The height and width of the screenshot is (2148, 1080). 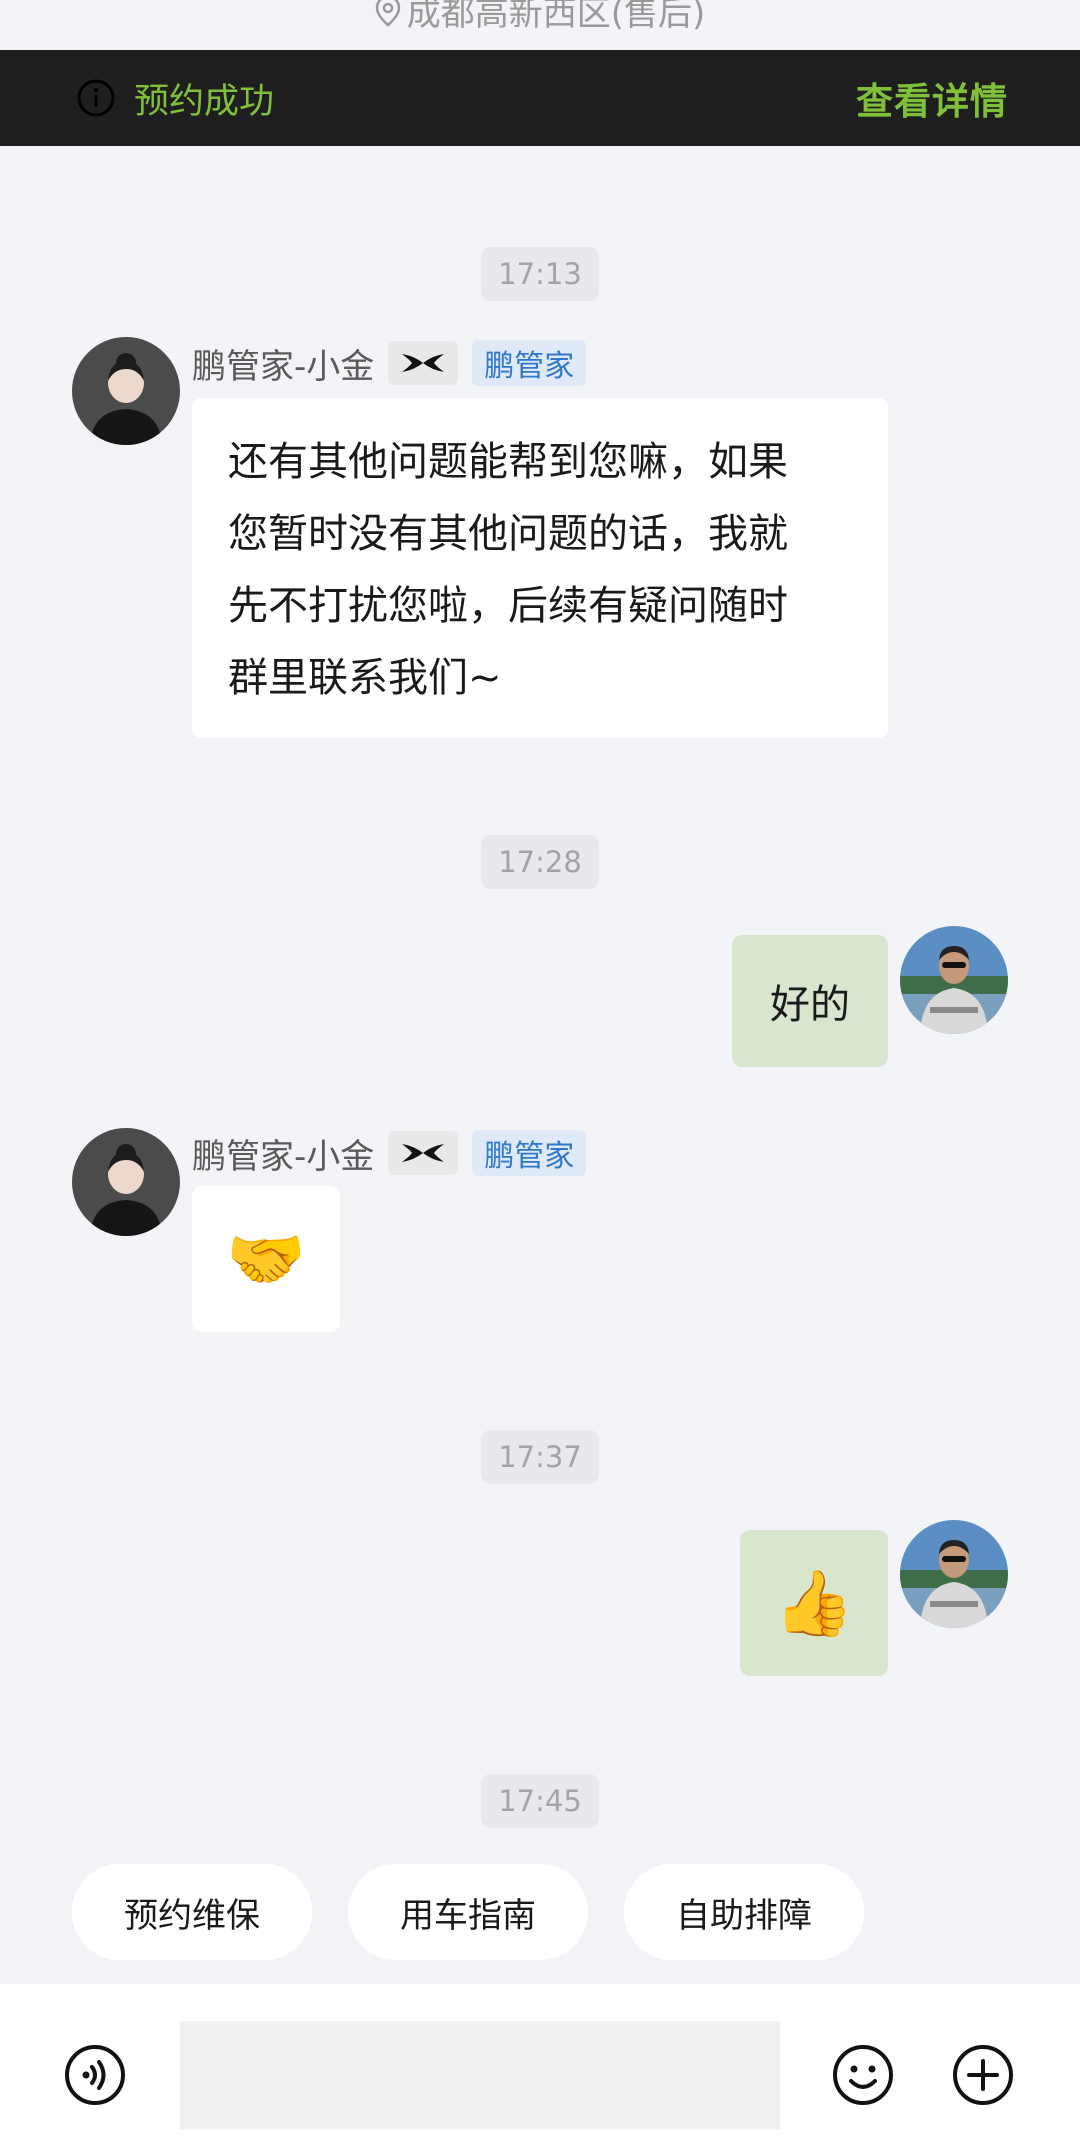 I want to click on thumbs-up-emoji: 👍, so click(x=814, y=1603).